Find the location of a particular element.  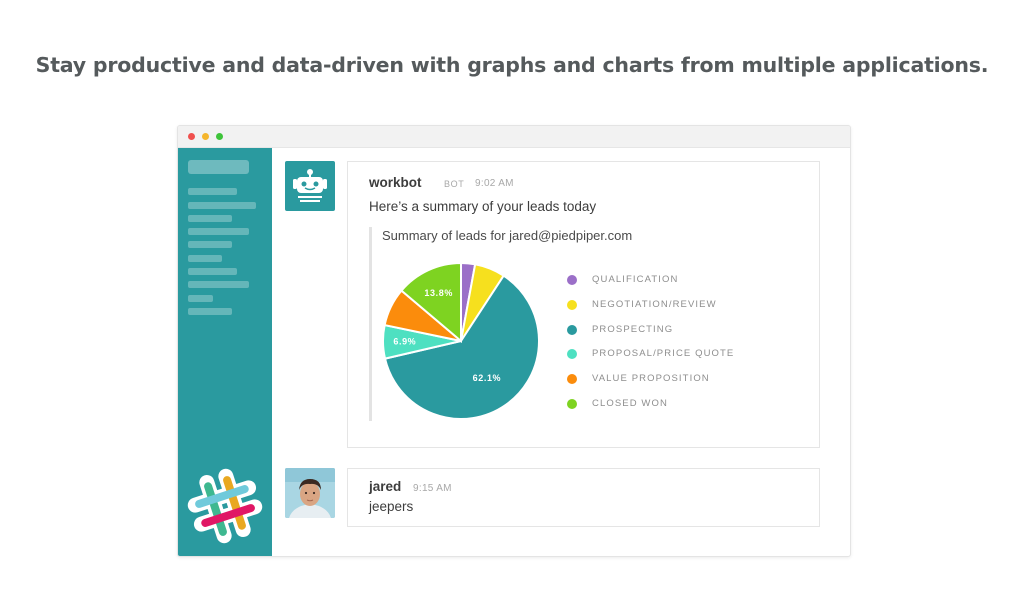

slack-logo-icon is located at coordinates (225, 506).